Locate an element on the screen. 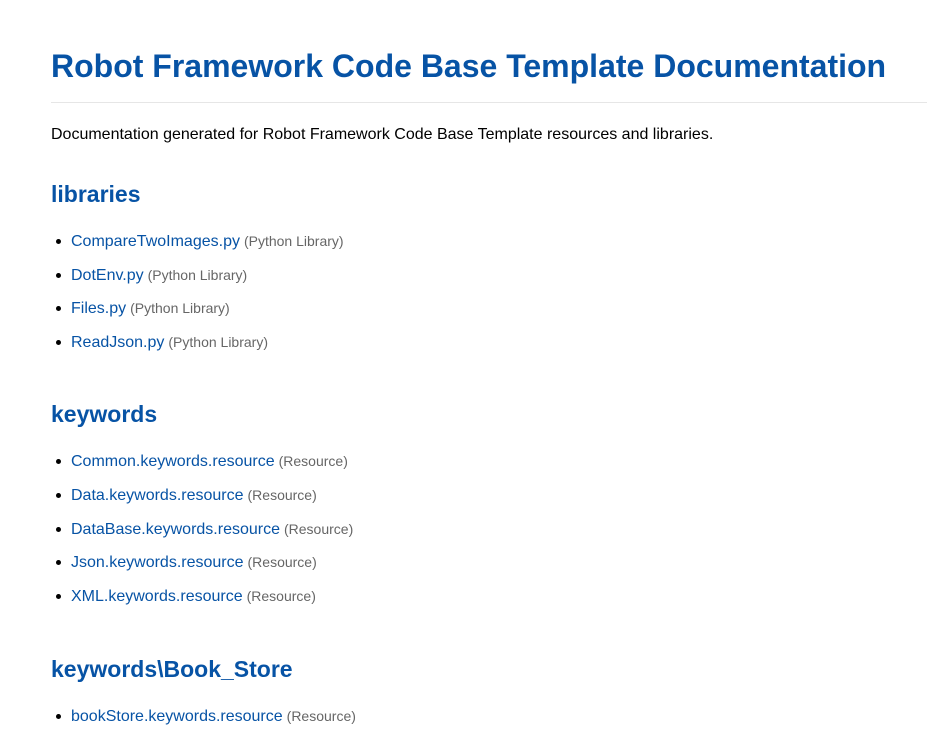 The image size is (927, 755). doc-link: Files.py is located at coordinates (98, 308).